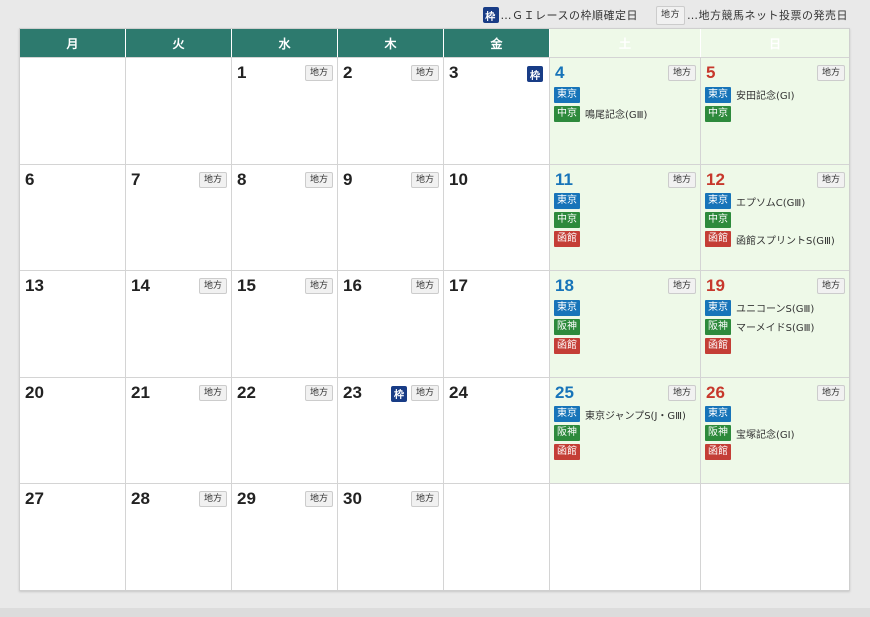  I want to click on day-cell-23: 23 地方枠, so click(391, 430).